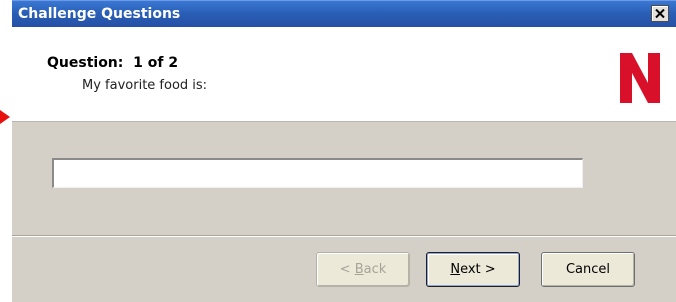 This screenshot has width=676, height=302. Describe the element at coordinates (344, 236) in the screenshot. I see `button-separator` at that location.